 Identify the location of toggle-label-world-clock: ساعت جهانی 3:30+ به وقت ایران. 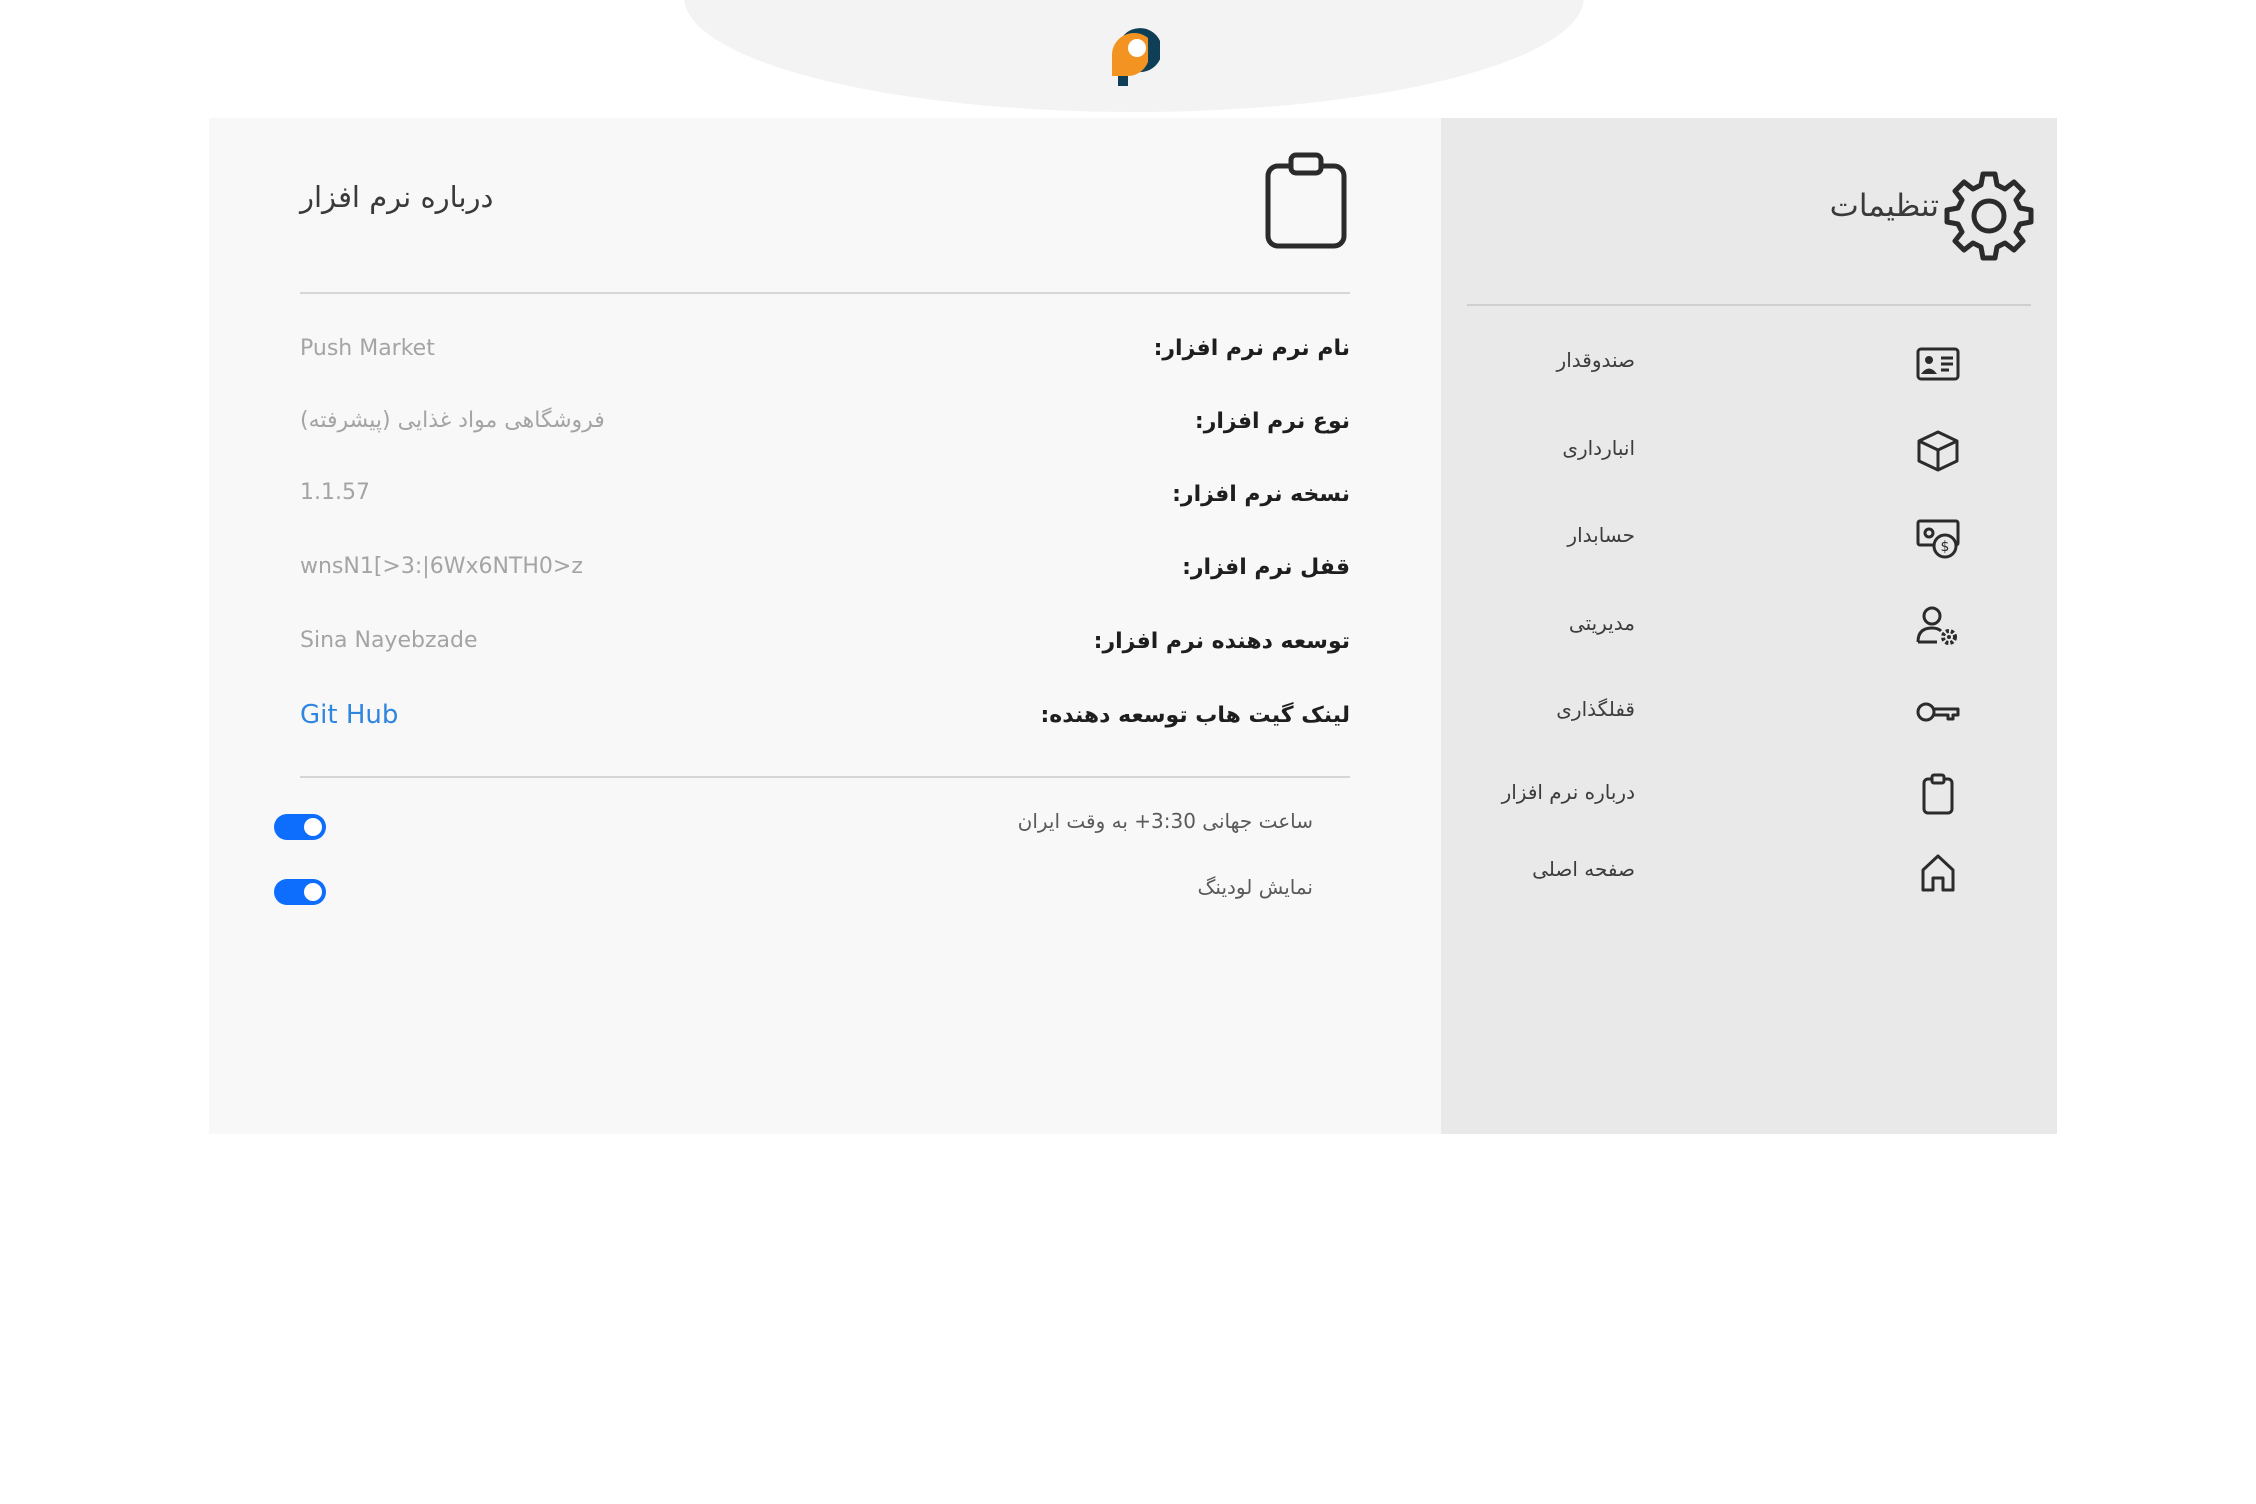
(1165, 821).